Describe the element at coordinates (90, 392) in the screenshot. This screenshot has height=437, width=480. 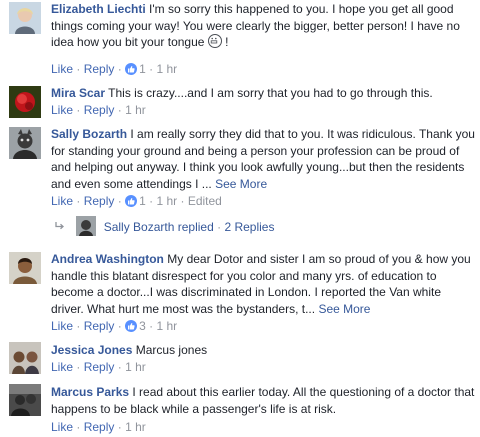
I see `comment-author: Marcus Parks` at that location.